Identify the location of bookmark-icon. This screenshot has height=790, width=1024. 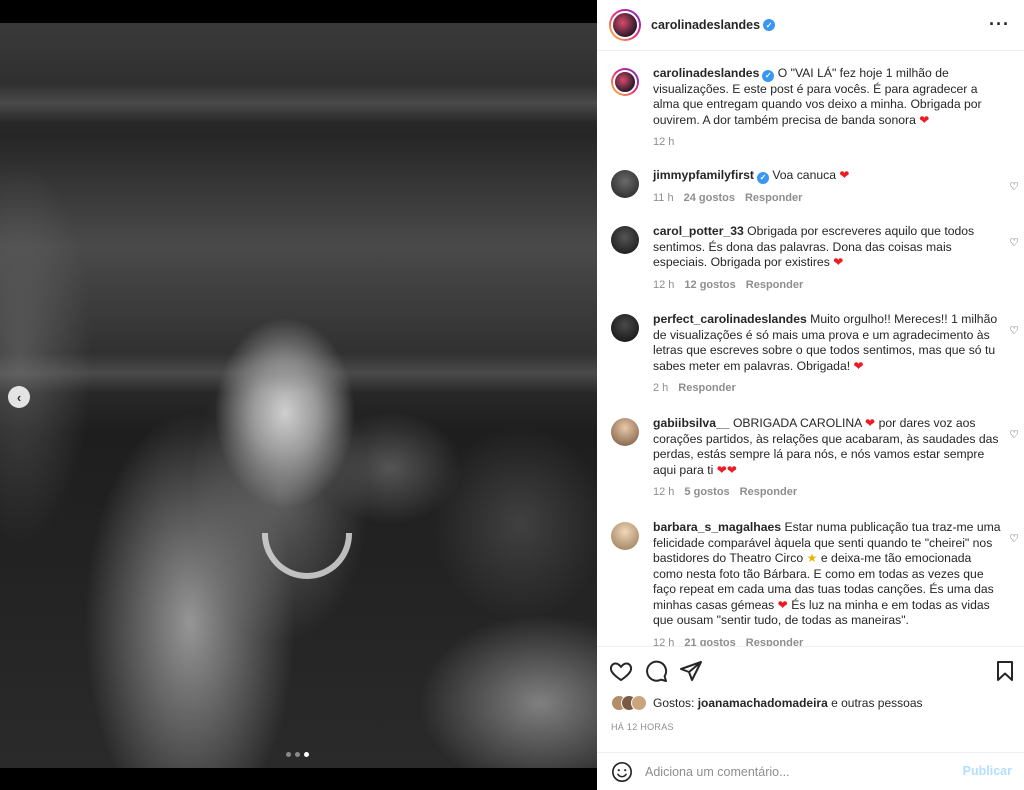
(1005, 671).